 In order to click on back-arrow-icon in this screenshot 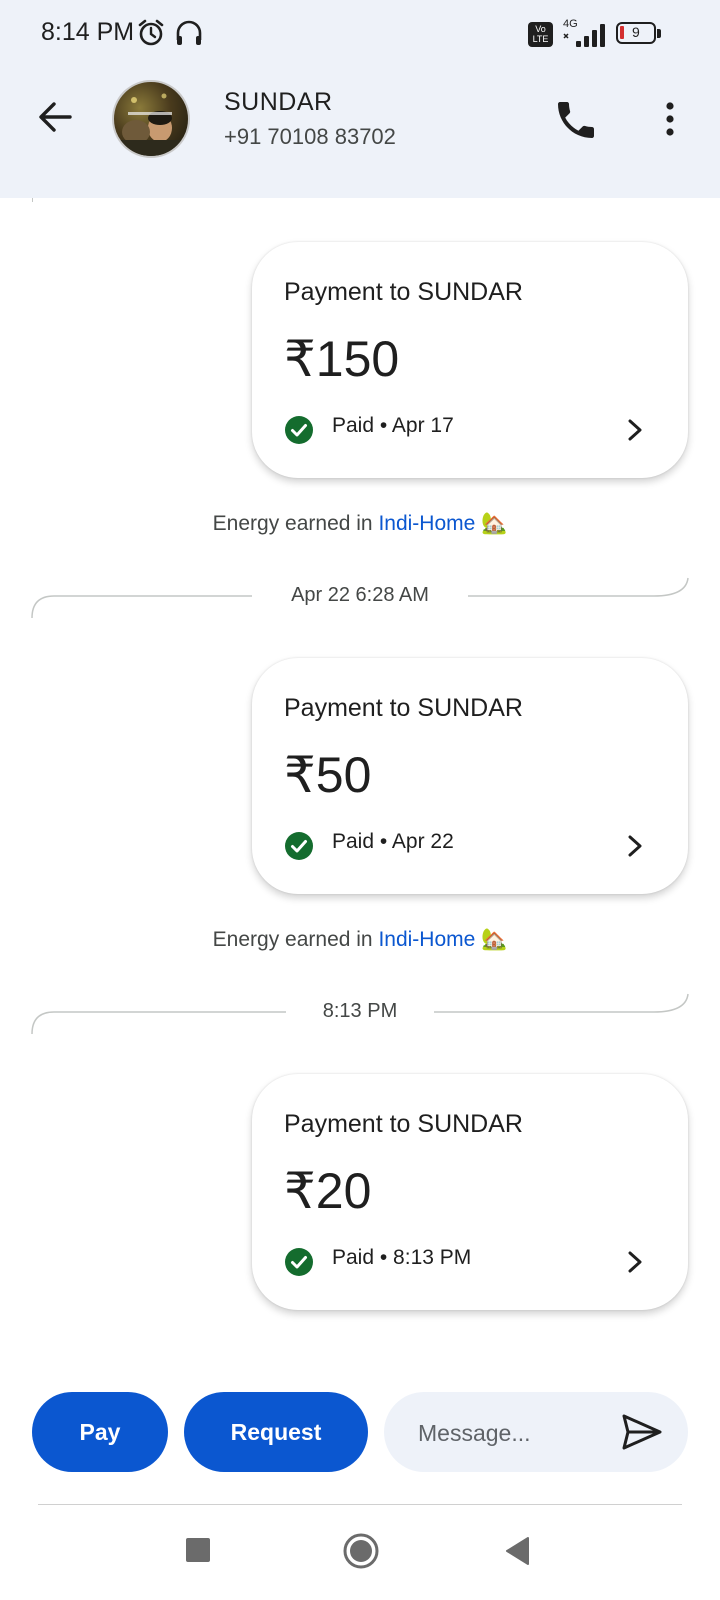, I will do `click(56, 117)`.